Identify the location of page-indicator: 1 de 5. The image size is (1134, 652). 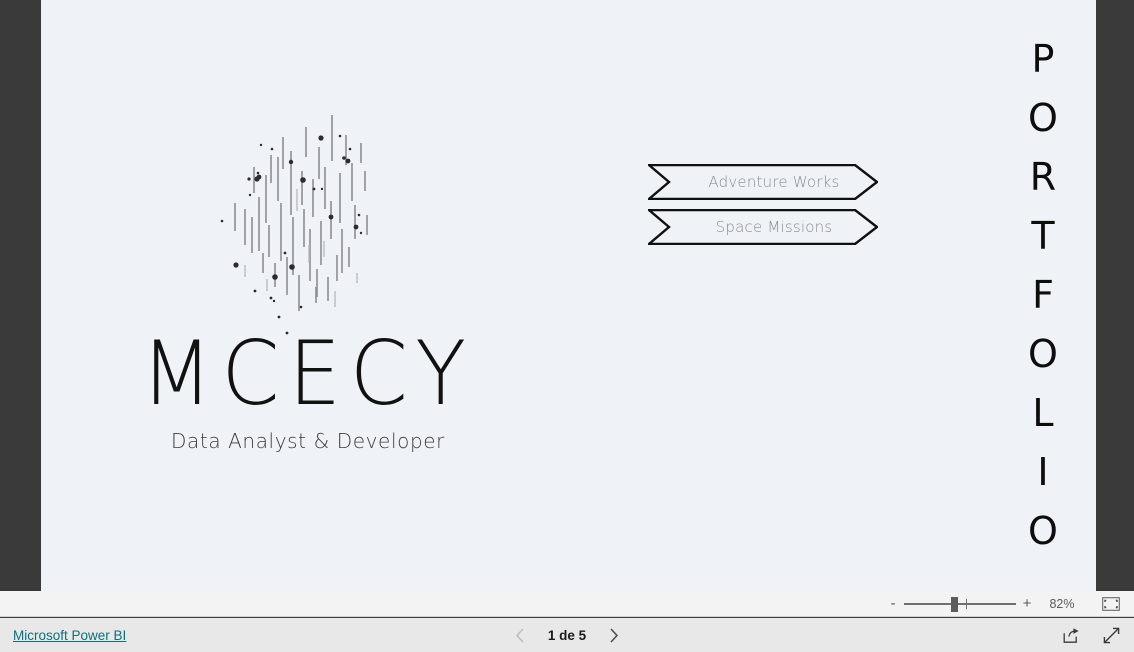
(567, 635).